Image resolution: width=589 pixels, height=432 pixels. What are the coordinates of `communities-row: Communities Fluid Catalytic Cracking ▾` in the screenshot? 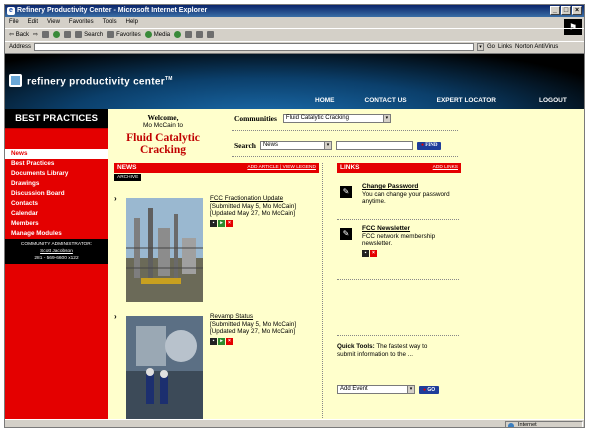 It's located at (312, 118).